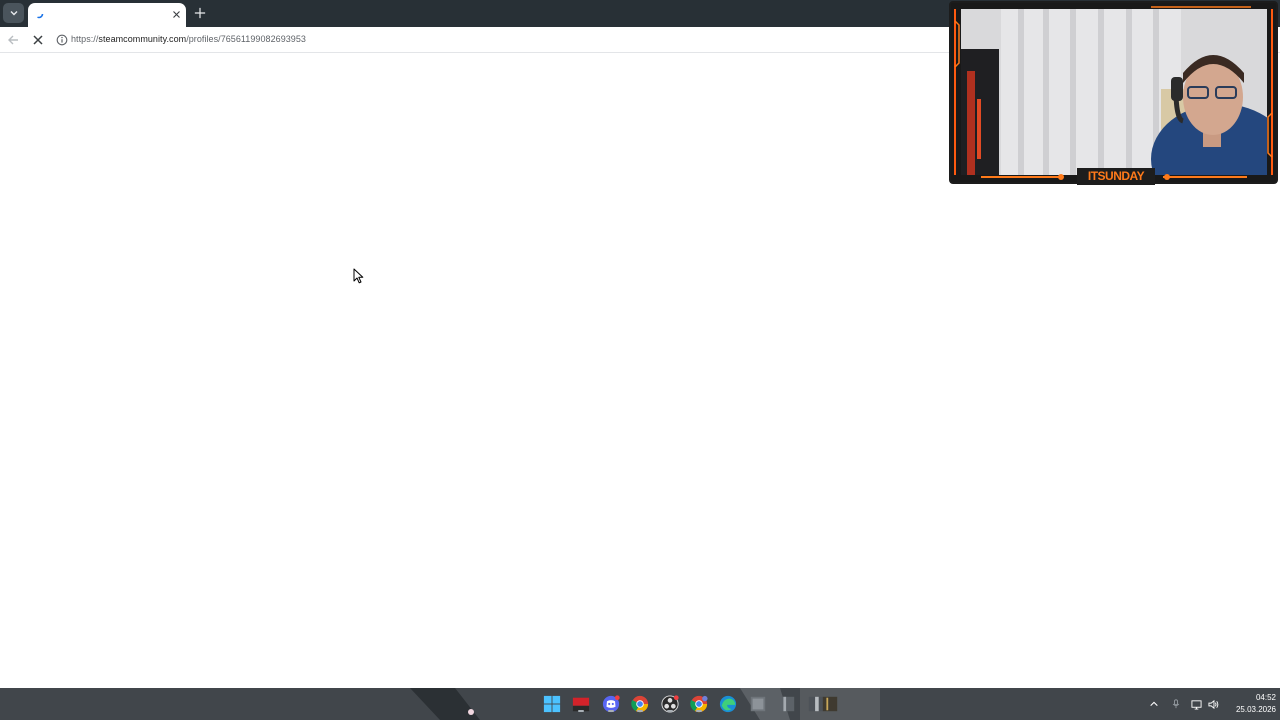 The height and width of the screenshot is (720, 1280). Describe the element at coordinates (670, 704) in the screenshot. I see `taskbar-obs-studio` at that location.